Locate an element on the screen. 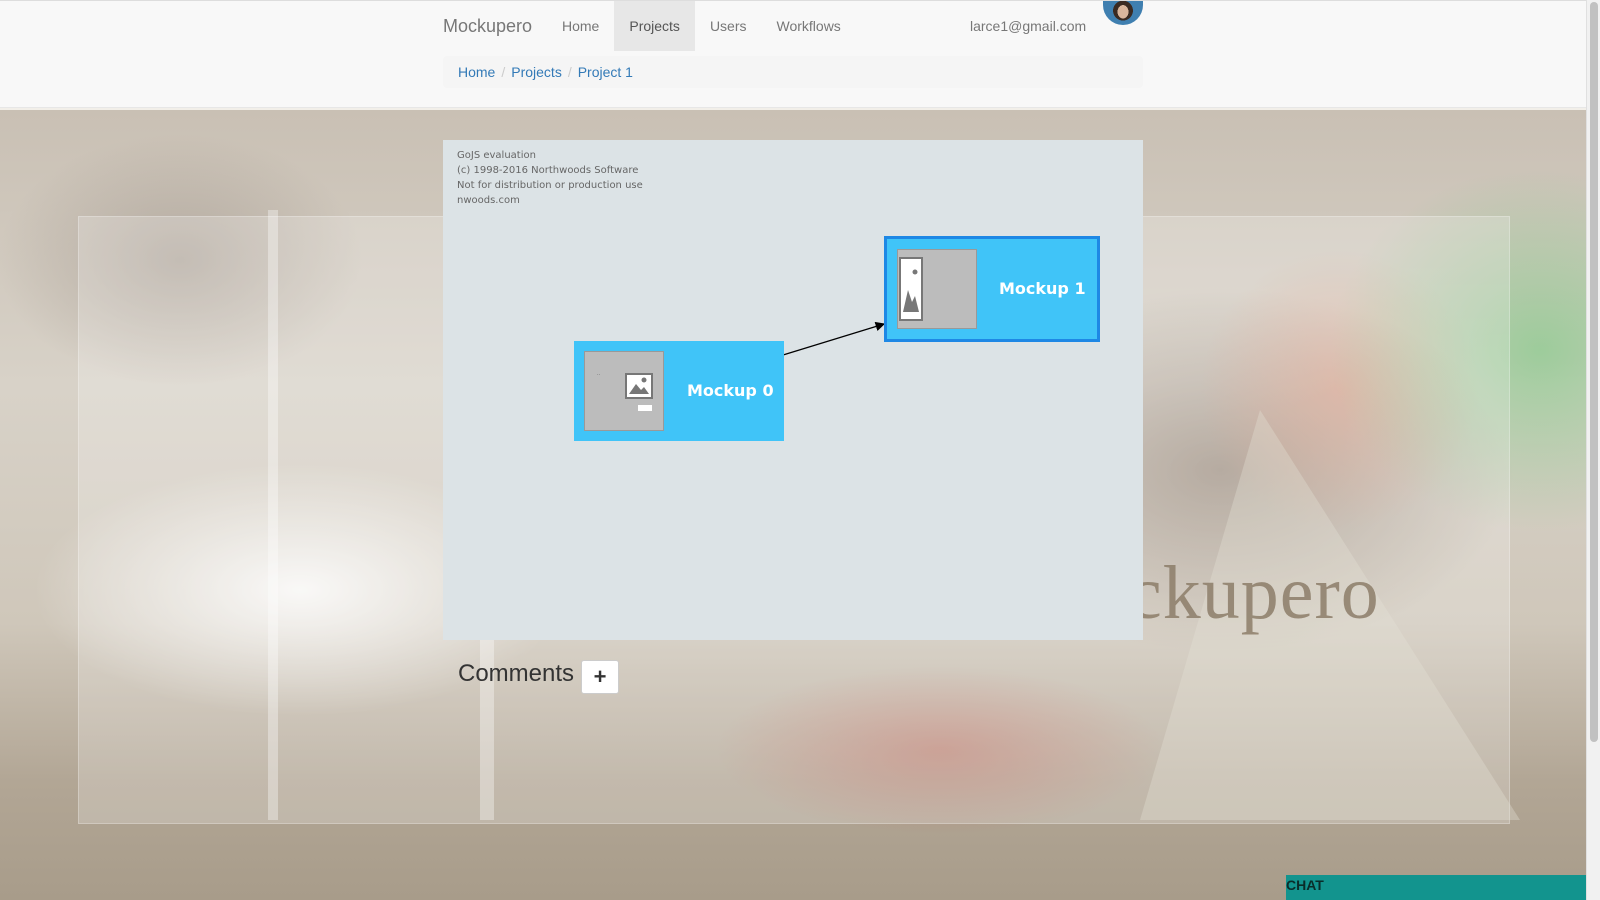  background-stripe is located at coordinates (273, 515).